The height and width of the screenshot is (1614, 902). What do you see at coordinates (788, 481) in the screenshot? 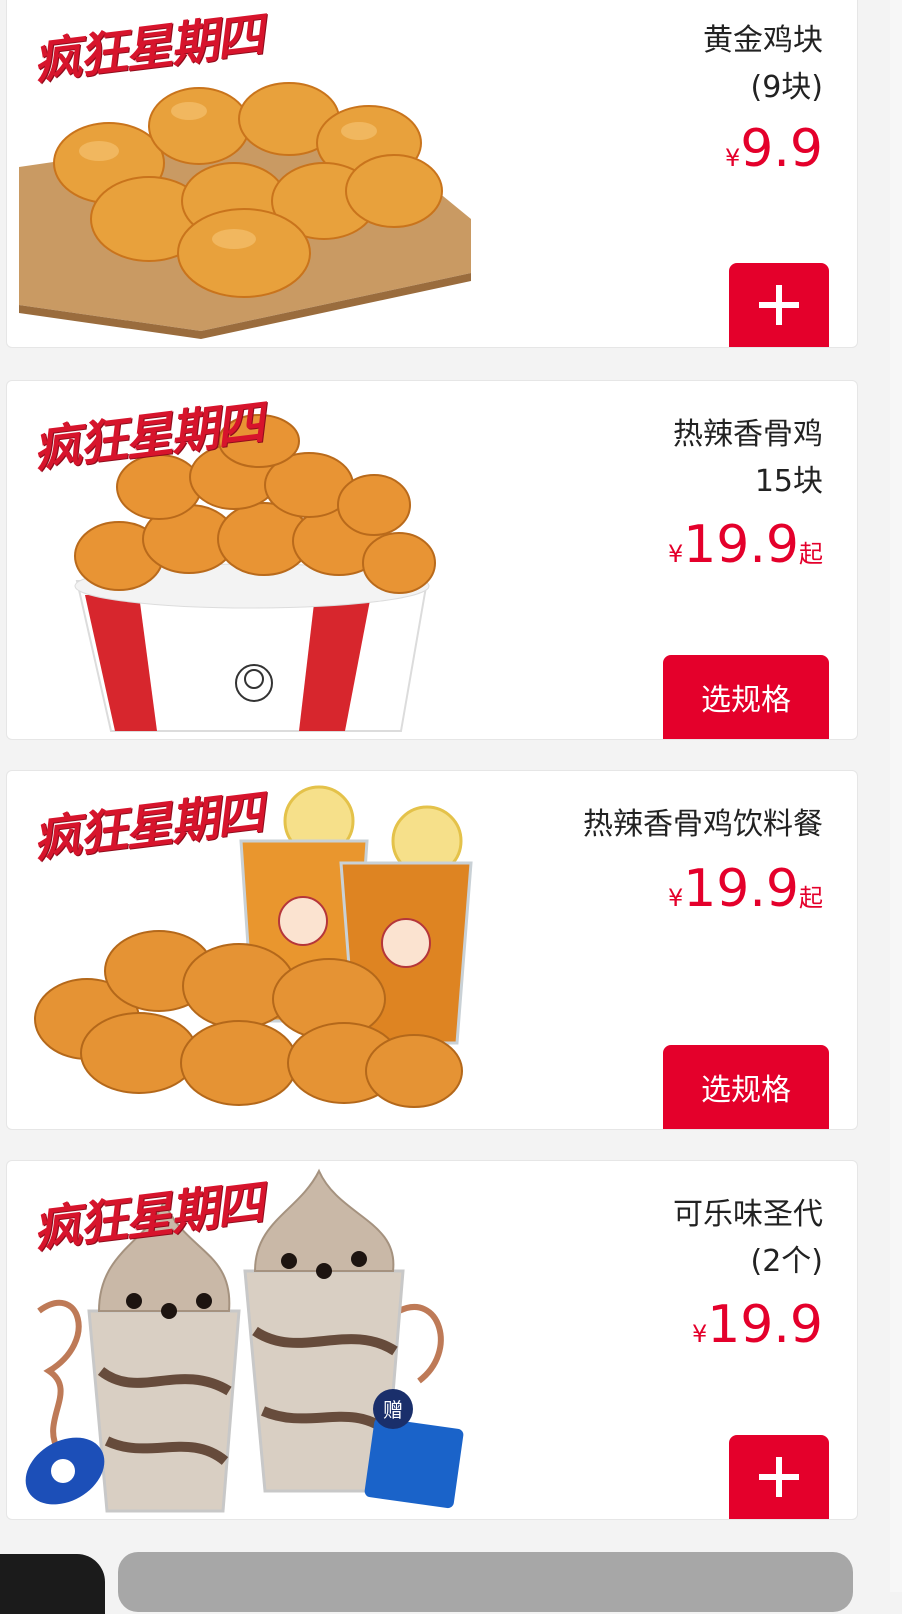
I see `product-name-line2: 15块` at bounding box center [788, 481].